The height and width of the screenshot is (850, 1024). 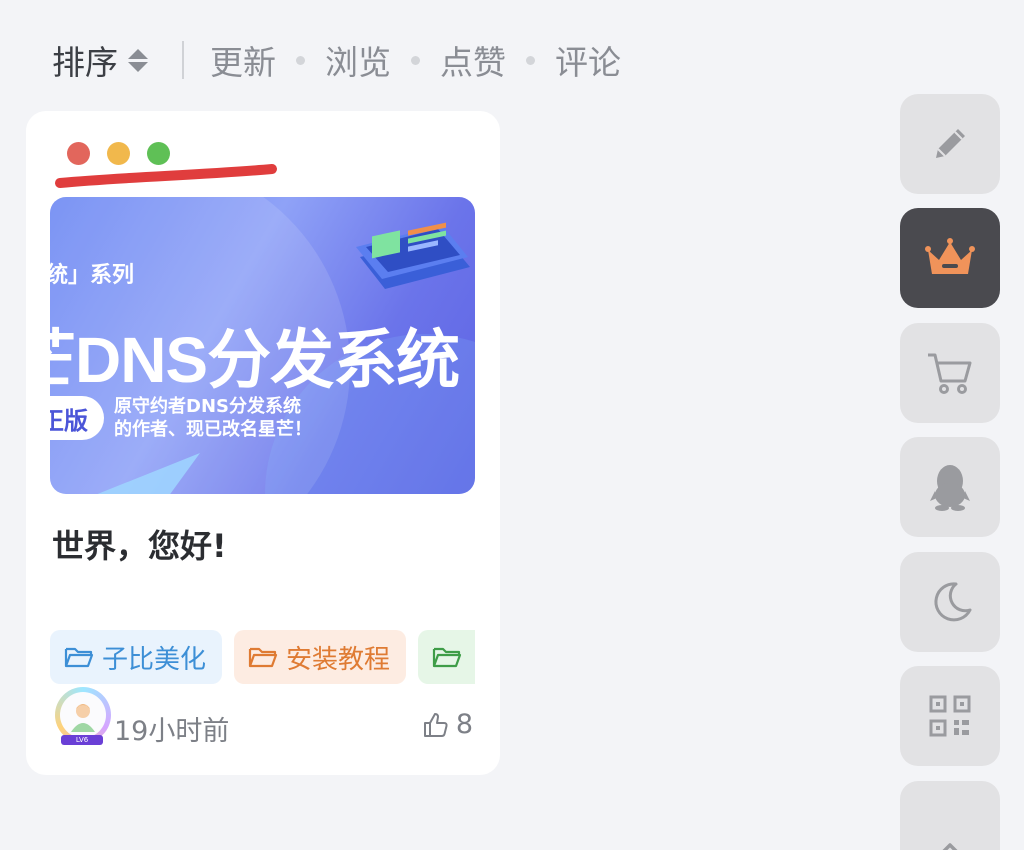 What do you see at coordinates (950, 815) in the screenshot?
I see `back-to-top-button` at bounding box center [950, 815].